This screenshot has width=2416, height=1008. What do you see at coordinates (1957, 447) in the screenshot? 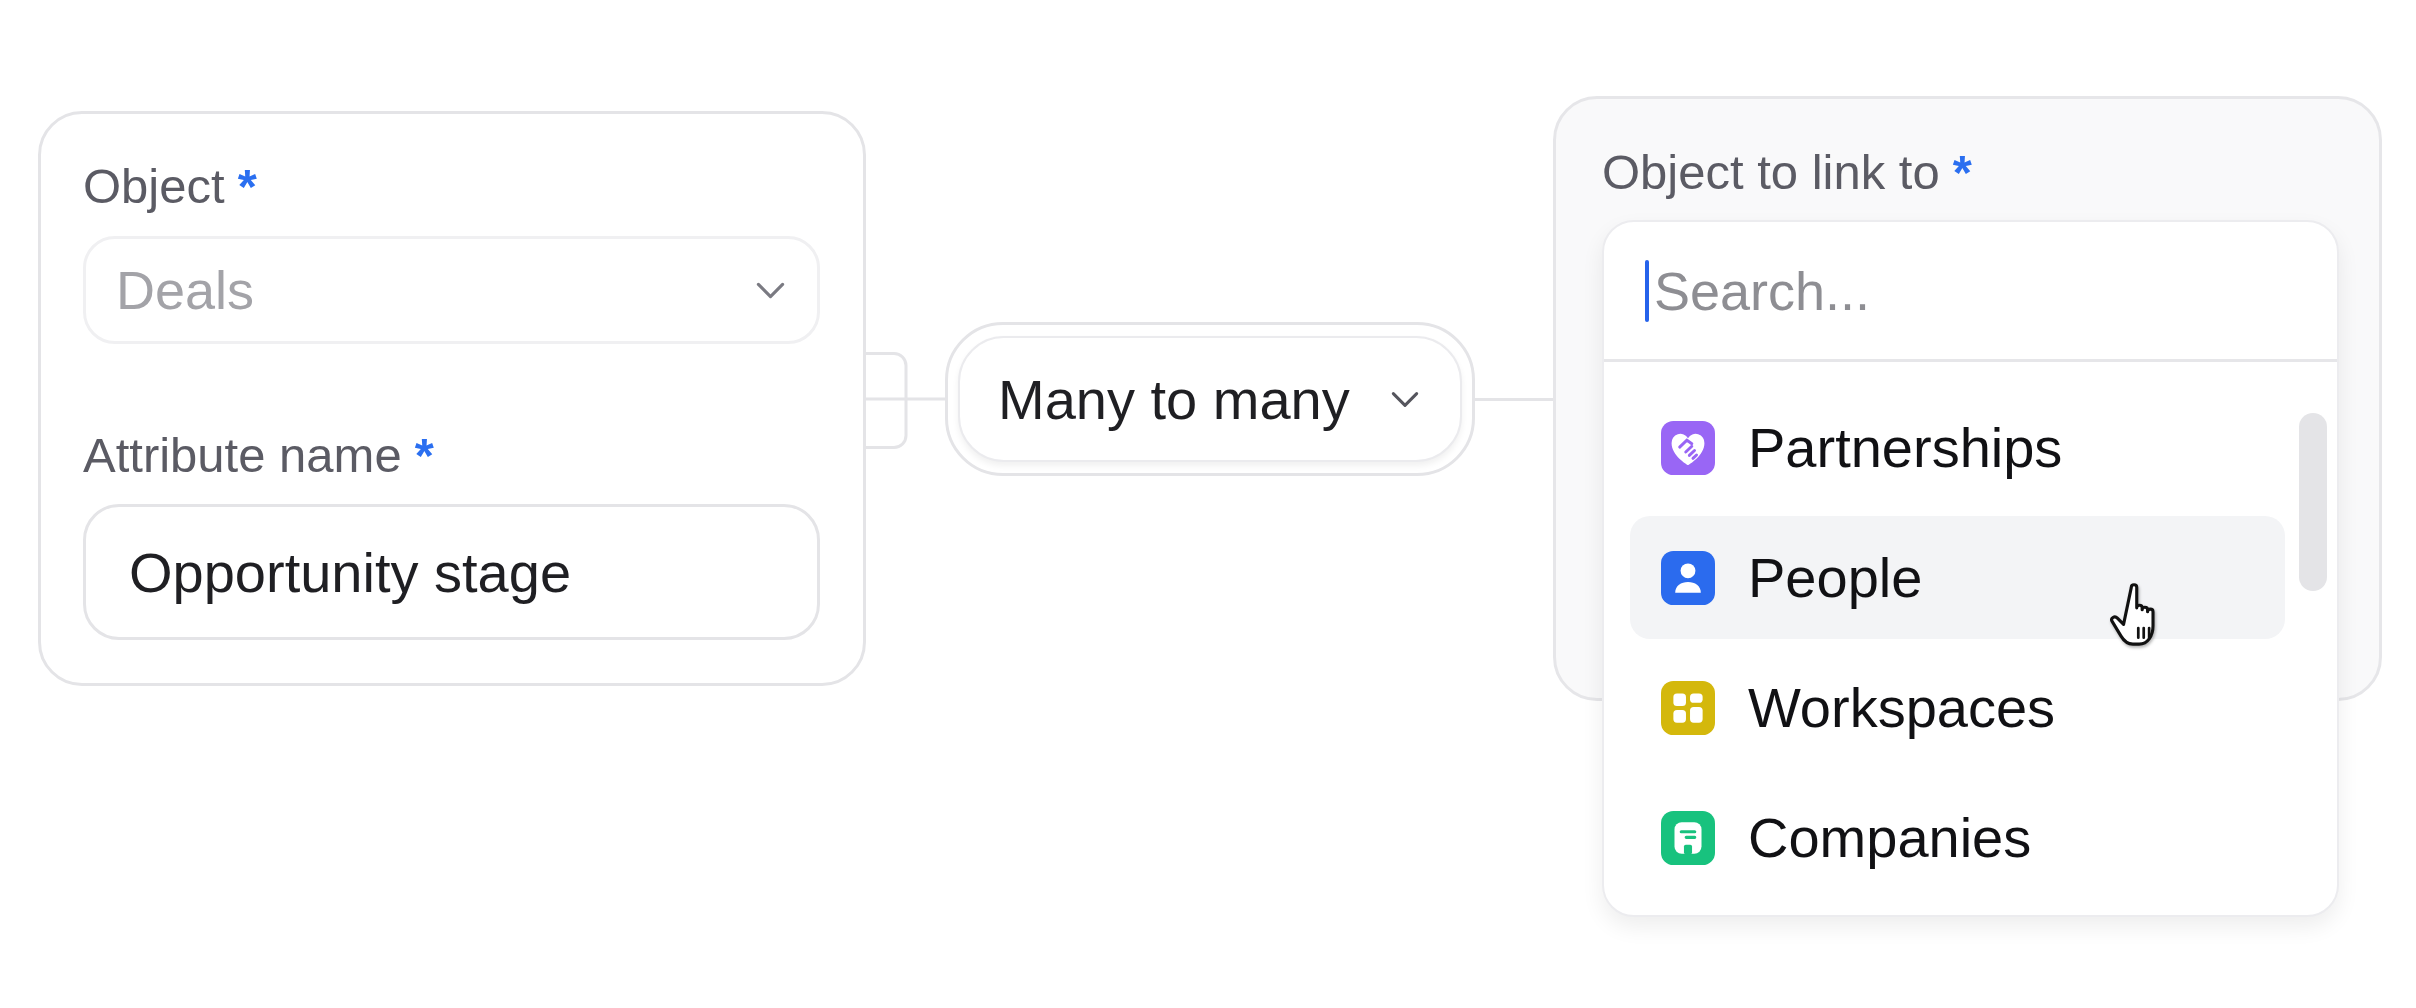
I see `option-item: Partnerships` at bounding box center [1957, 447].